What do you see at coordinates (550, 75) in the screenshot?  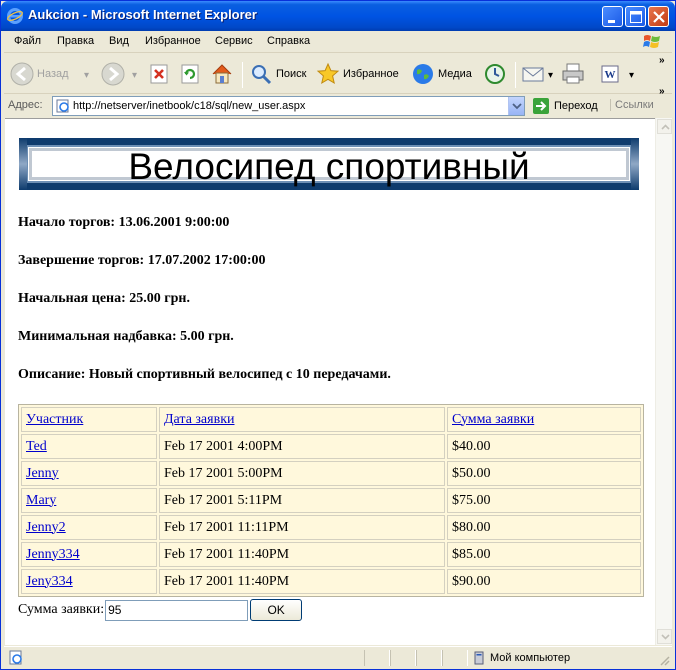 I see `mail-dropdown-icon: ▾` at bounding box center [550, 75].